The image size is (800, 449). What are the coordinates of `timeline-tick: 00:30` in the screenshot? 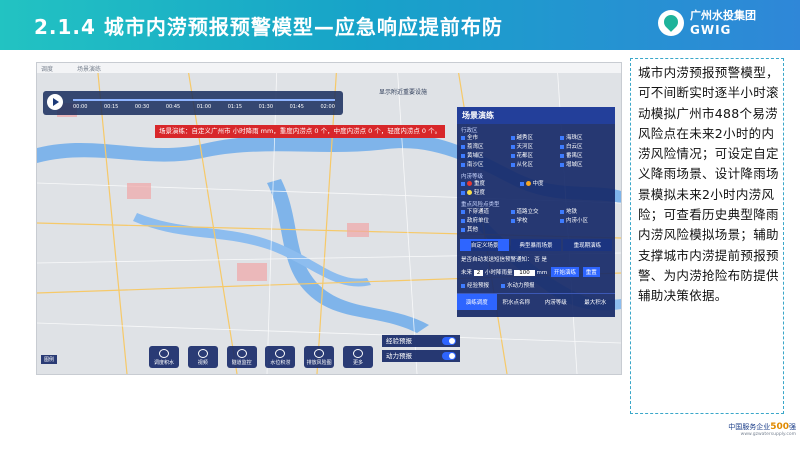 It's located at (142, 107).